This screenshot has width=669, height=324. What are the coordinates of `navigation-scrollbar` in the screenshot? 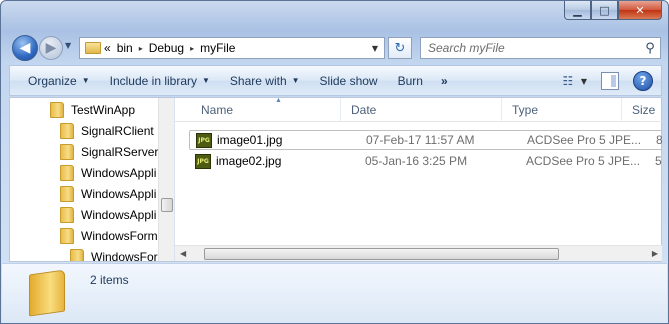 It's located at (166, 179).